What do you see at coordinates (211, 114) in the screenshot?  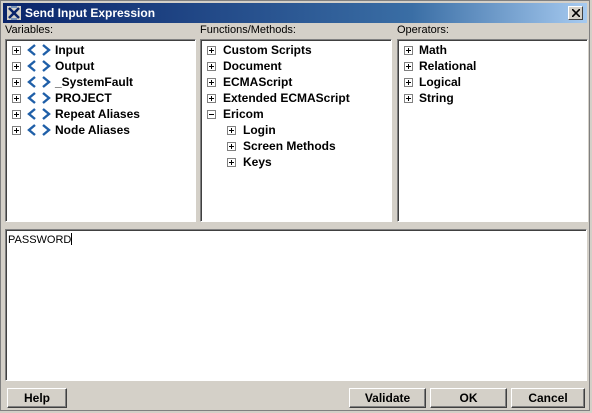 I see `collapse-icon` at bounding box center [211, 114].